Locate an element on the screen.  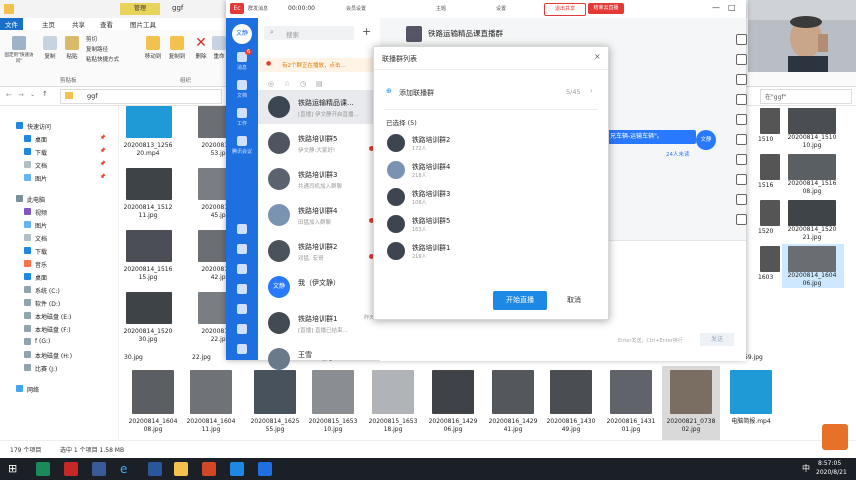
doc-icon: ▤ is located at coordinates (319, 84).